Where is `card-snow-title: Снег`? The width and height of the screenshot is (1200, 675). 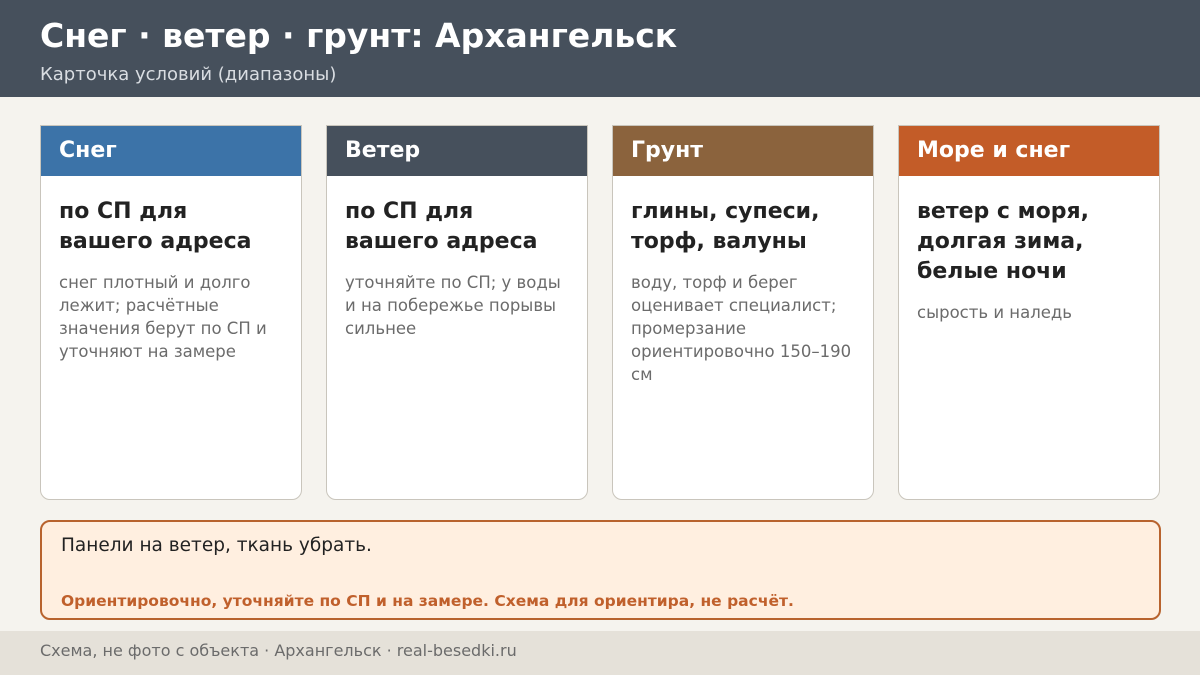 card-snow-title: Снег is located at coordinates (171, 151).